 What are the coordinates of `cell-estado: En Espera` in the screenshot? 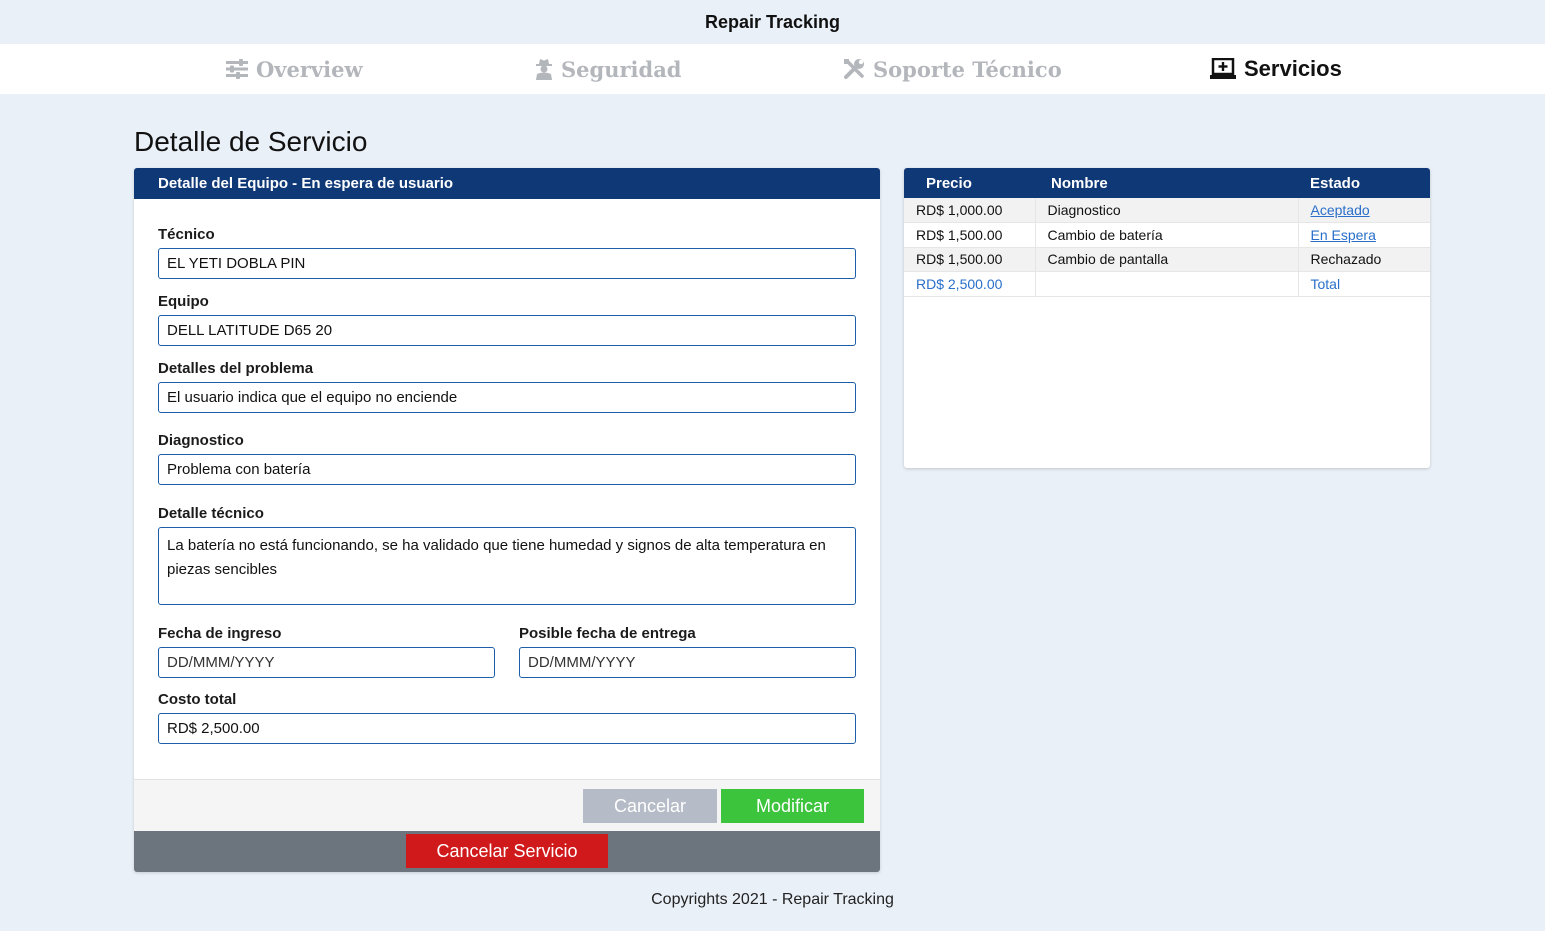 It's located at (1364, 235).